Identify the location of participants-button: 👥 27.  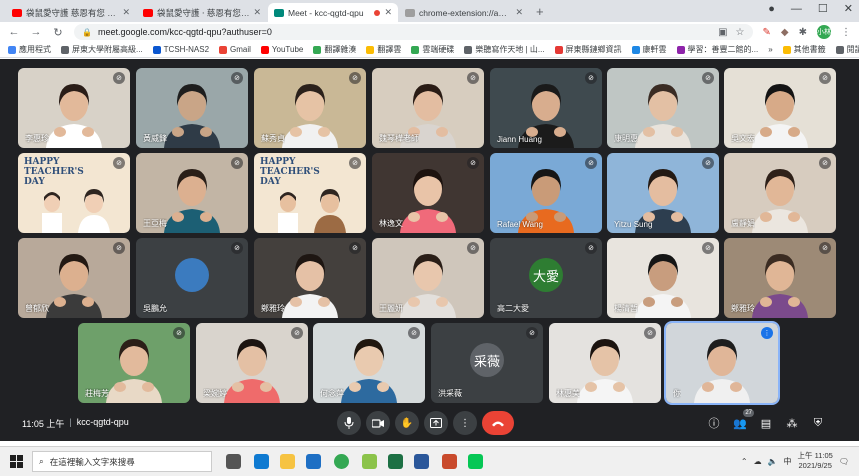
(742, 420).